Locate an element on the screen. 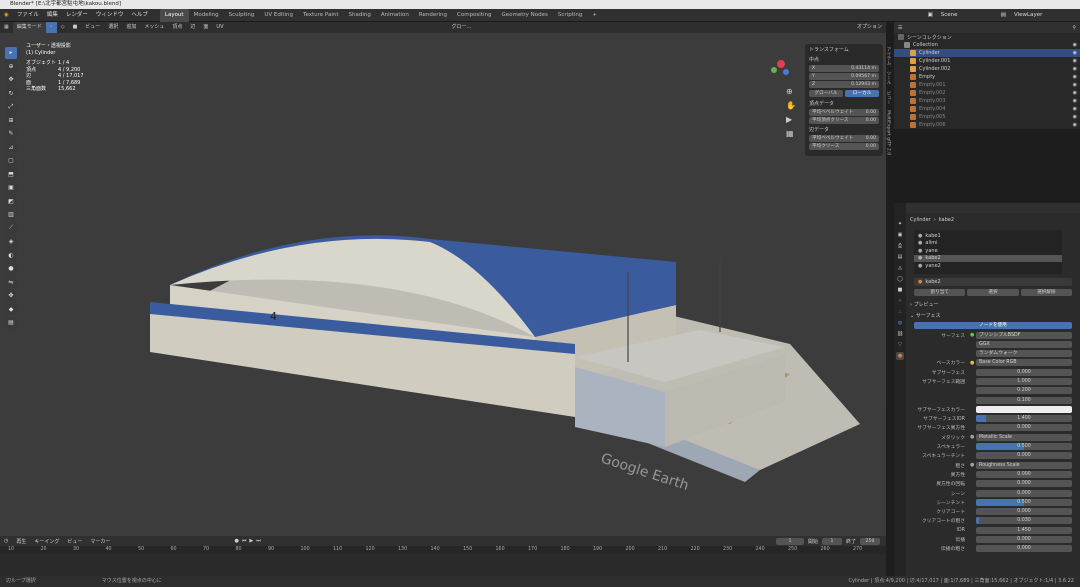  property-value-field: 1.000 is located at coordinates (1024, 381).